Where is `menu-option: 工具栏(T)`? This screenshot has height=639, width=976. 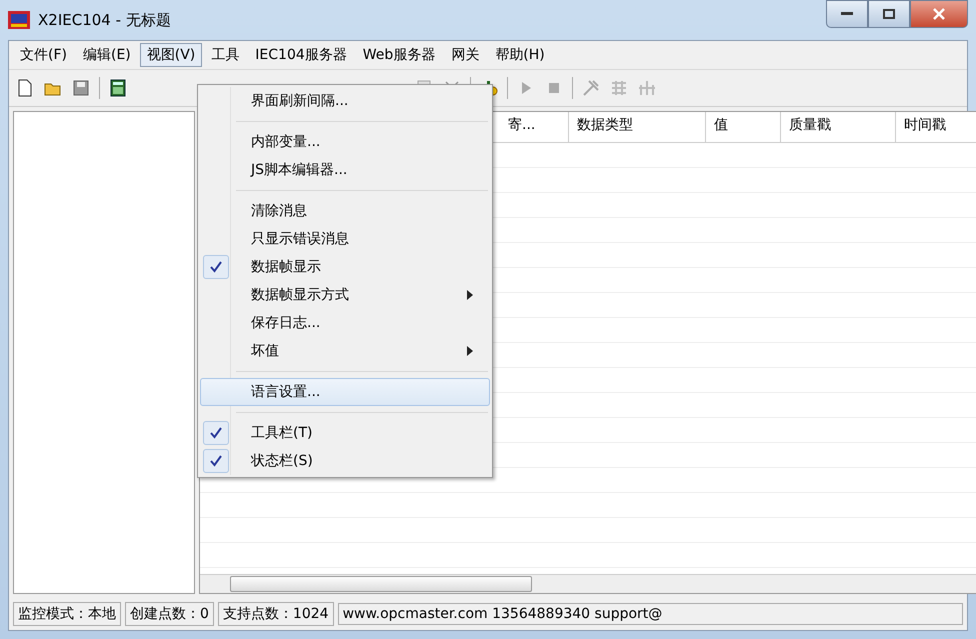
menu-option: 工具栏(T) is located at coordinates (345, 433).